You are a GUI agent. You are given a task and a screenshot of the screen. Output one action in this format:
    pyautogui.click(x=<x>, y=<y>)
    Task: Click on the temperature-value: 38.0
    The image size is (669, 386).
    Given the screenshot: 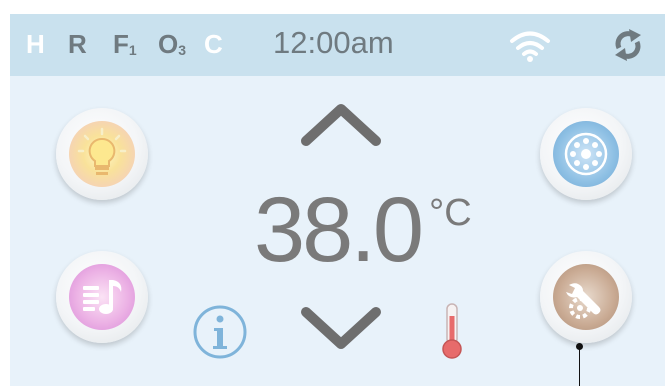 What is the action you would take?
    pyautogui.click(x=339, y=230)
    